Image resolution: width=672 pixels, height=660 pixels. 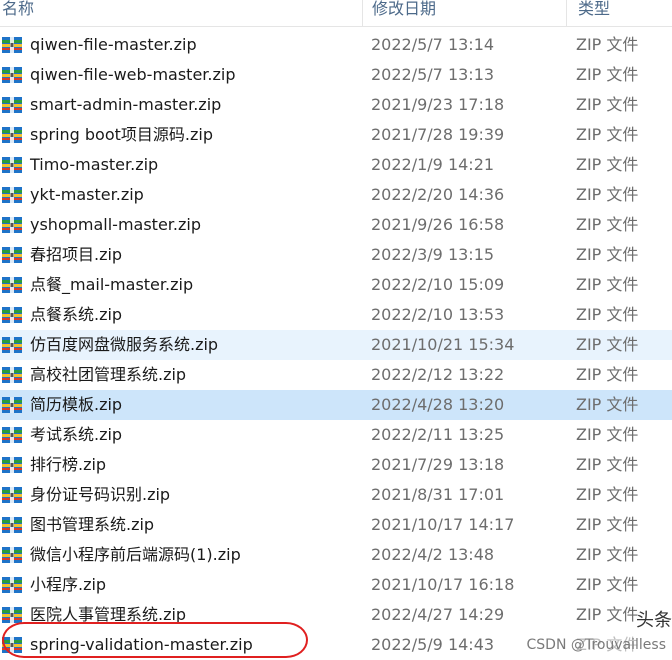 What do you see at coordinates (76, 315) in the screenshot?
I see `file-name: 点餐系统.zip` at bounding box center [76, 315].